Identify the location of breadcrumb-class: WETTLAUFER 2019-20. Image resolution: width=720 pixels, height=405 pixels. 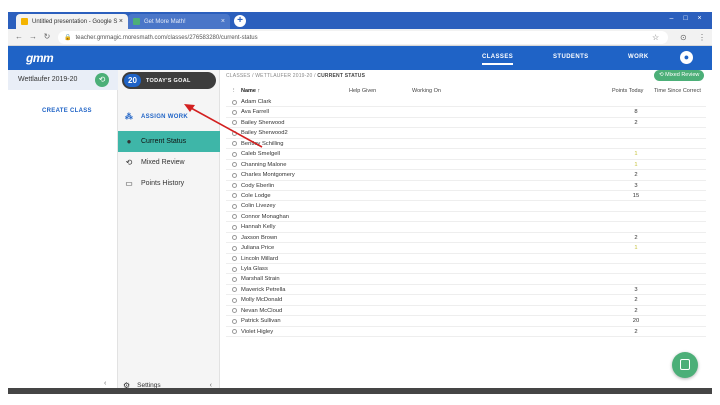
(283, 76).